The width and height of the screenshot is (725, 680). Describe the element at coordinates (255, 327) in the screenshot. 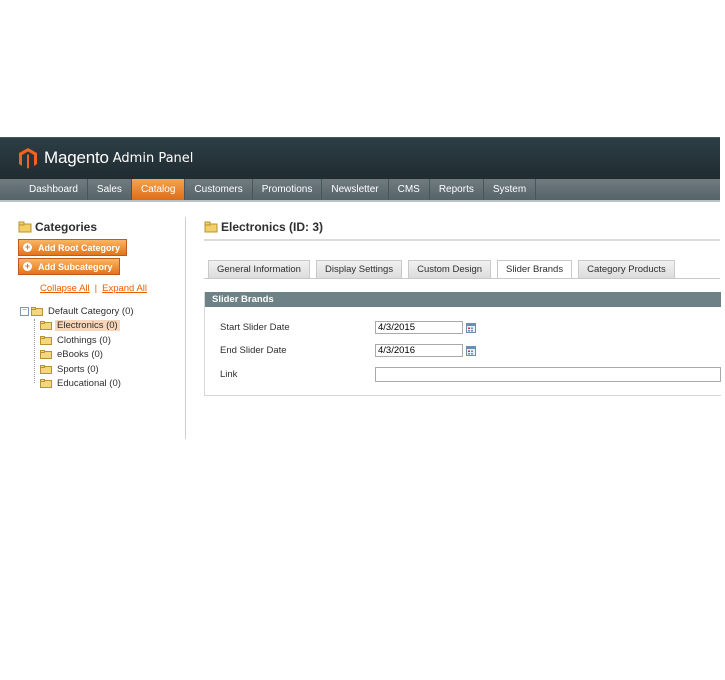

I see `start-date-label: Start Slider Date` at that location.